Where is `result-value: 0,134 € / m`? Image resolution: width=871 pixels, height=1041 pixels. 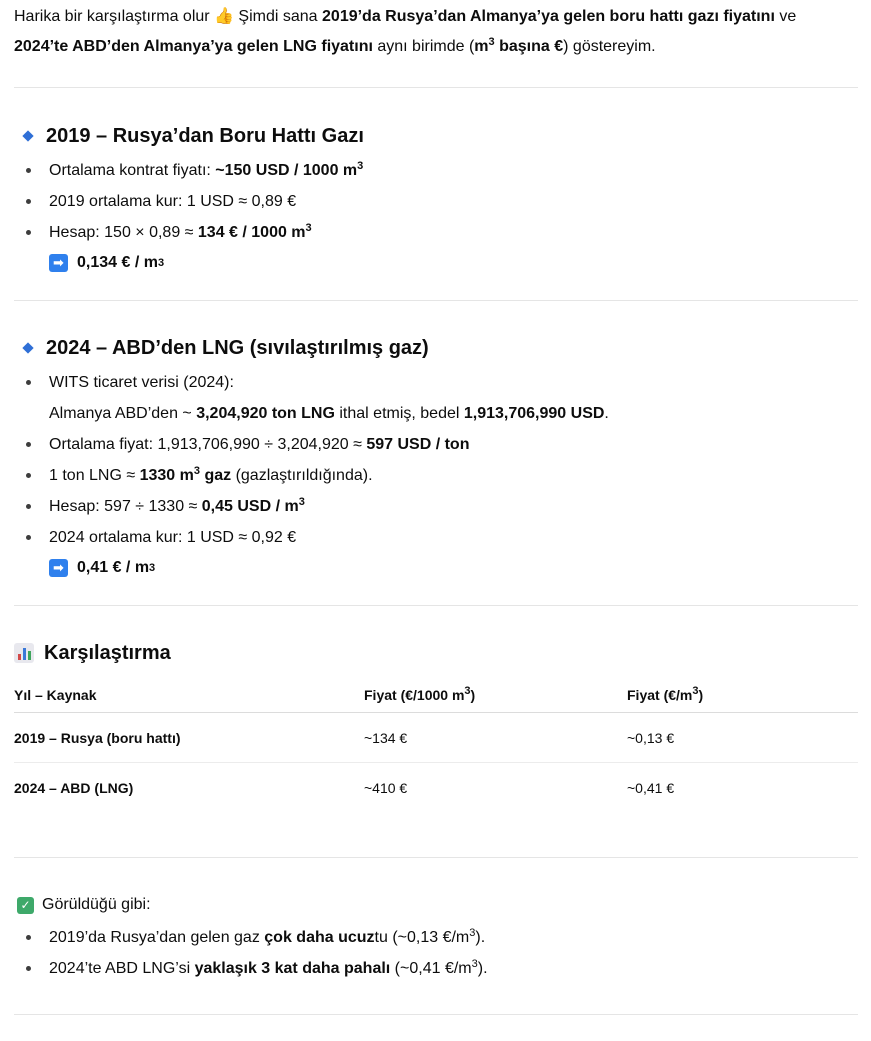 result-value: 0,134 € / m is located at coordinates (117, 262).